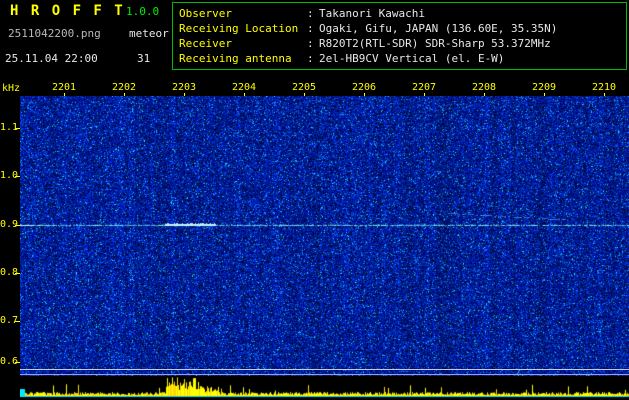  What do you see at coordinates (51, 58) in the screenshot?
I see `datetime-label: 25.11.04 22:00` at bounding box center [51, 58].